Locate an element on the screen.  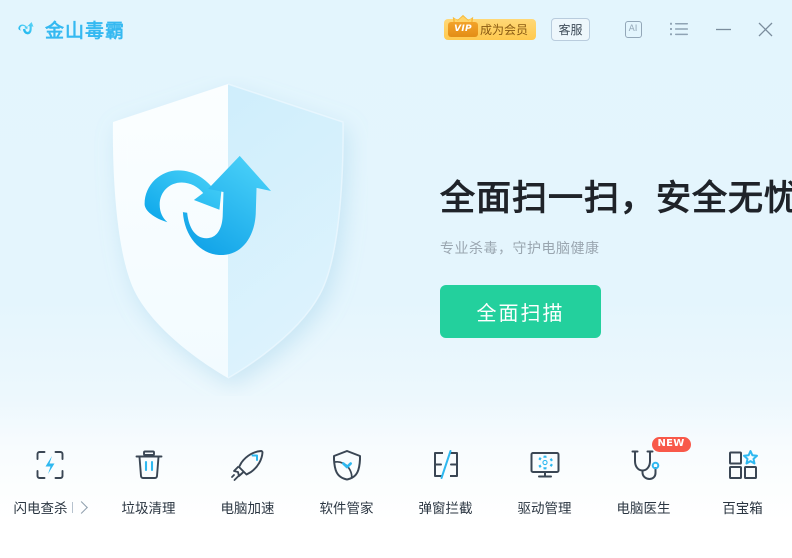
lightning-bolt-hexagon-icon is located at coordinates (50, 465).